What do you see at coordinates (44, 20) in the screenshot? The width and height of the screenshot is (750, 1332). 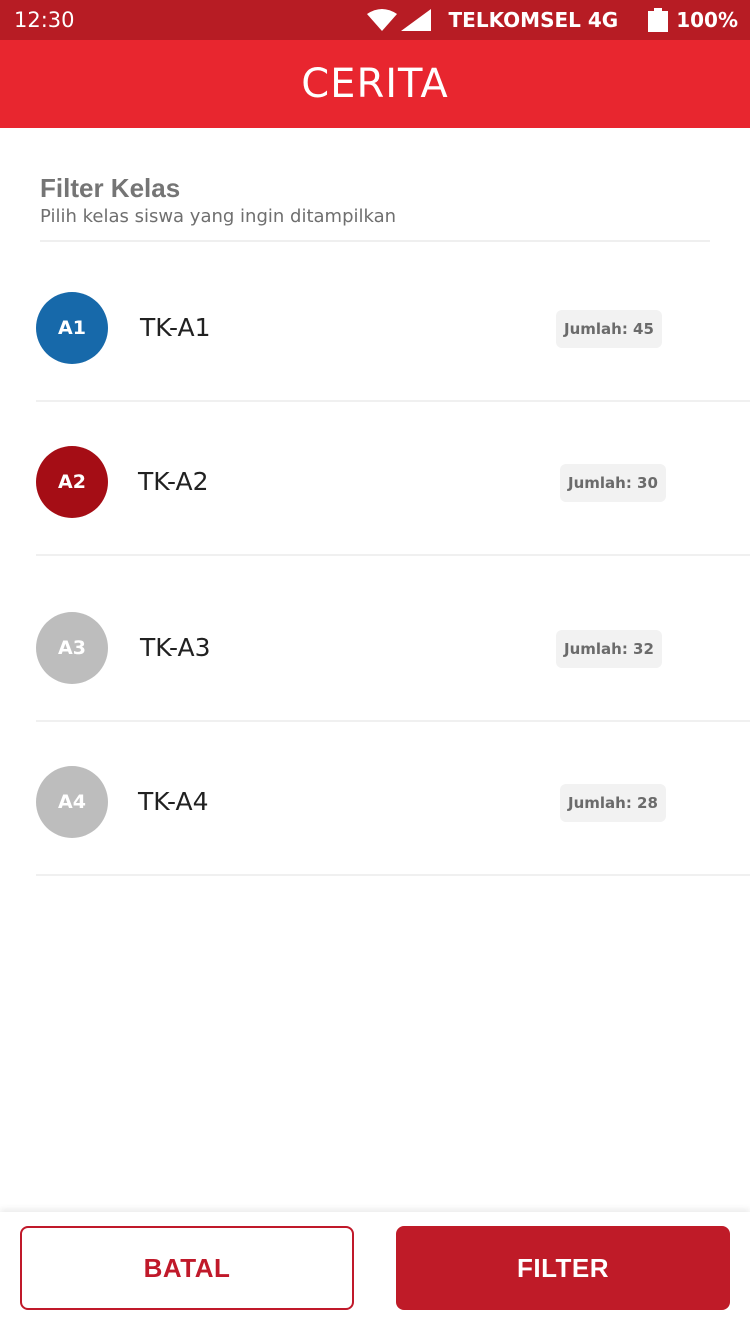 I see `status-time: 12:30` at bounding box center [44, 20].